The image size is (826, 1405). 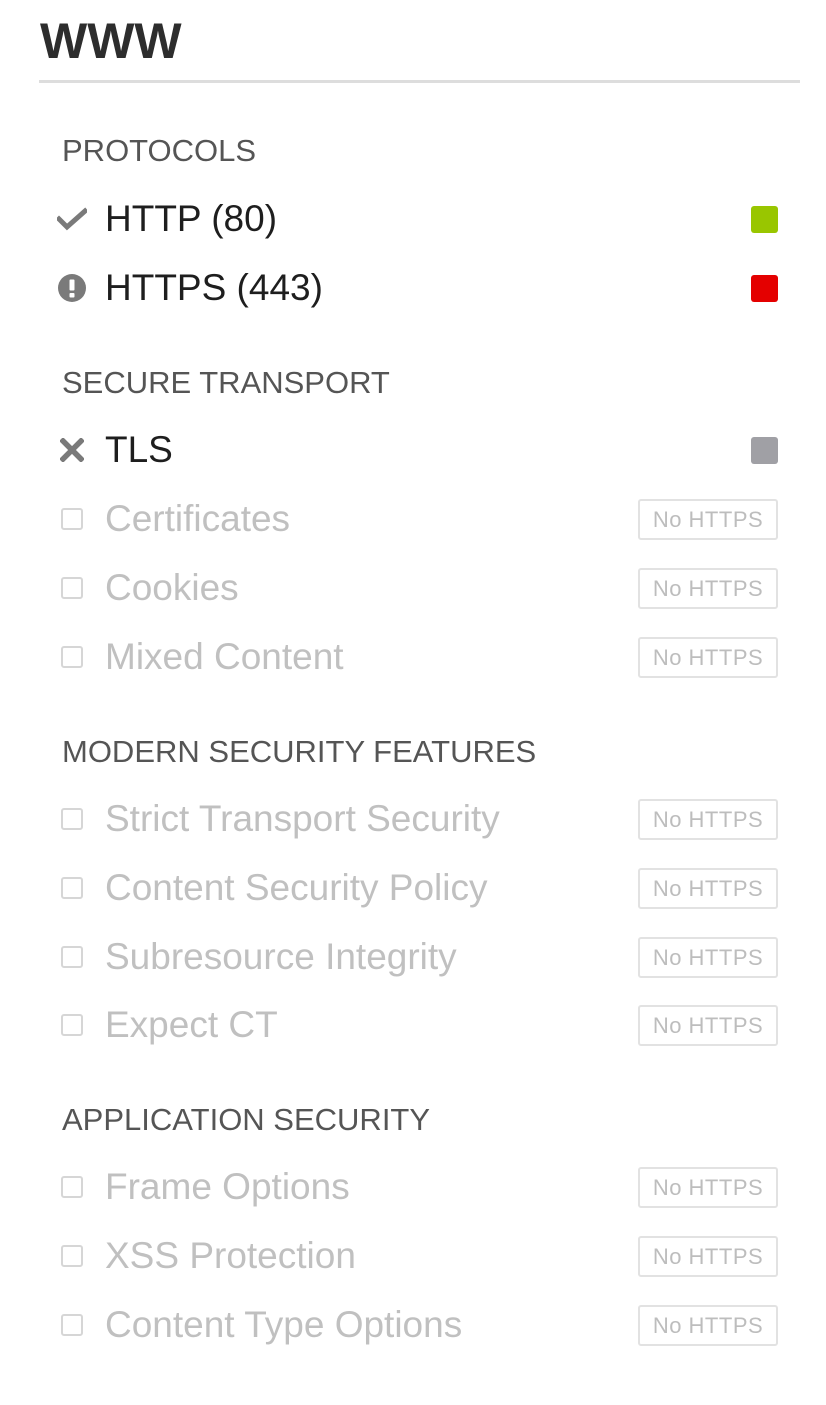 I want to click on row-label: Subresource Integrity, so click(x=281, y=956).